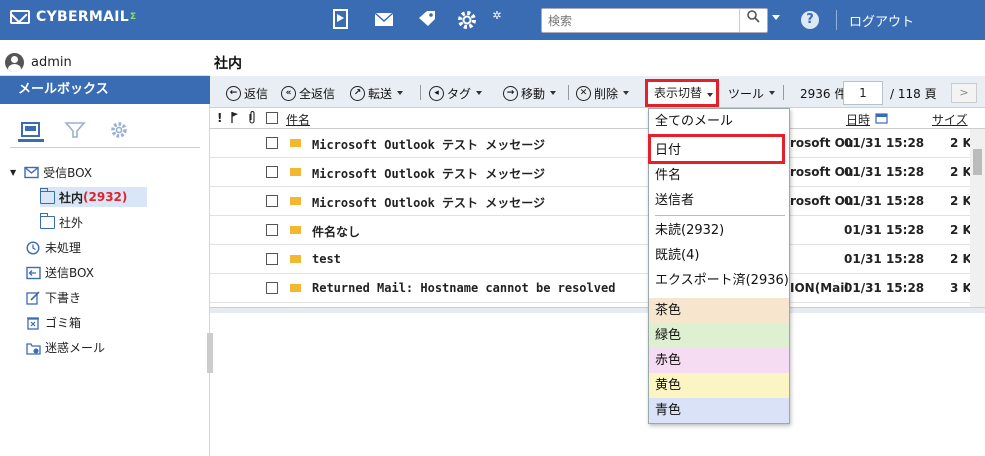 This screenshot has height=456, width=985. Describe the element at coordinates (858, 119) in the screenshot. I see `date-column-header: 日時` at that location.